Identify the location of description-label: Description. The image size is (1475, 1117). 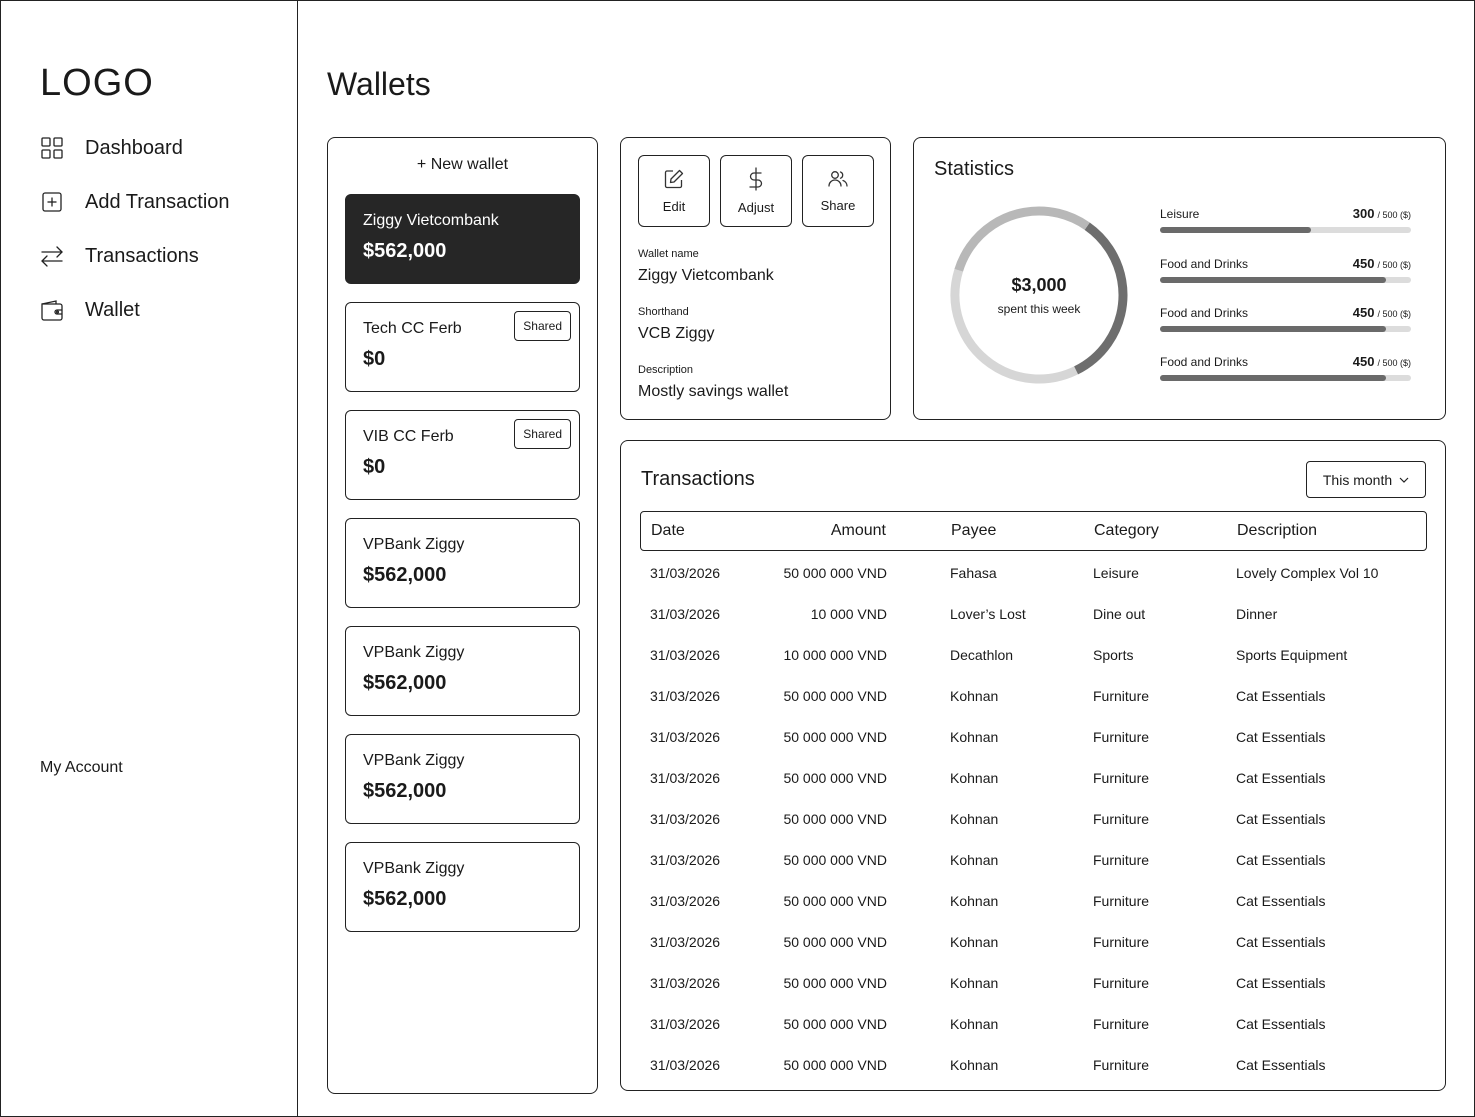
(666, 370).